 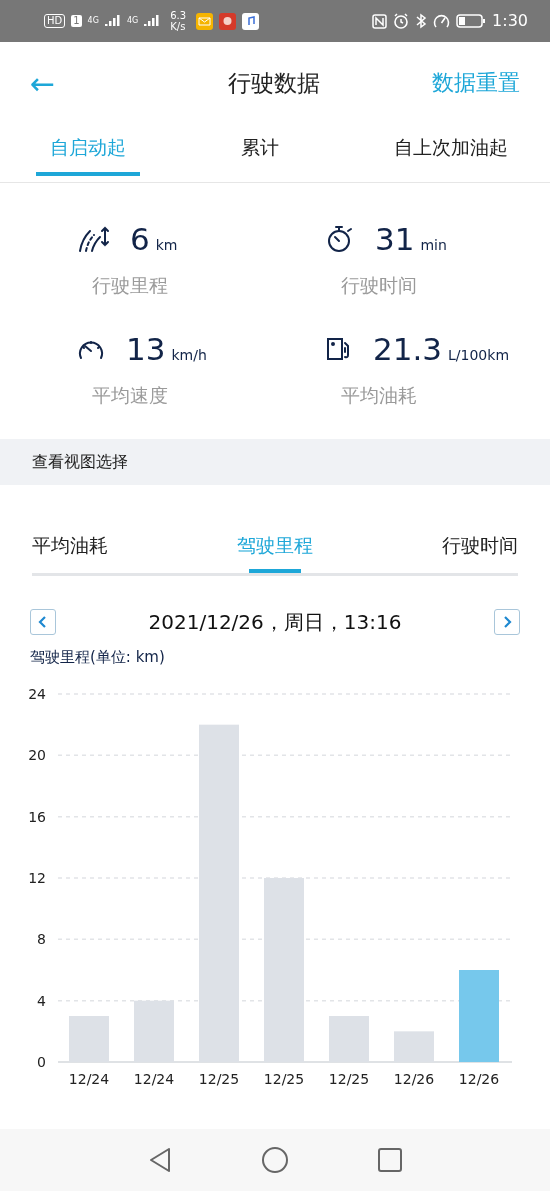 I want to click on hd-badge: HD, so click(x=55, y=21).